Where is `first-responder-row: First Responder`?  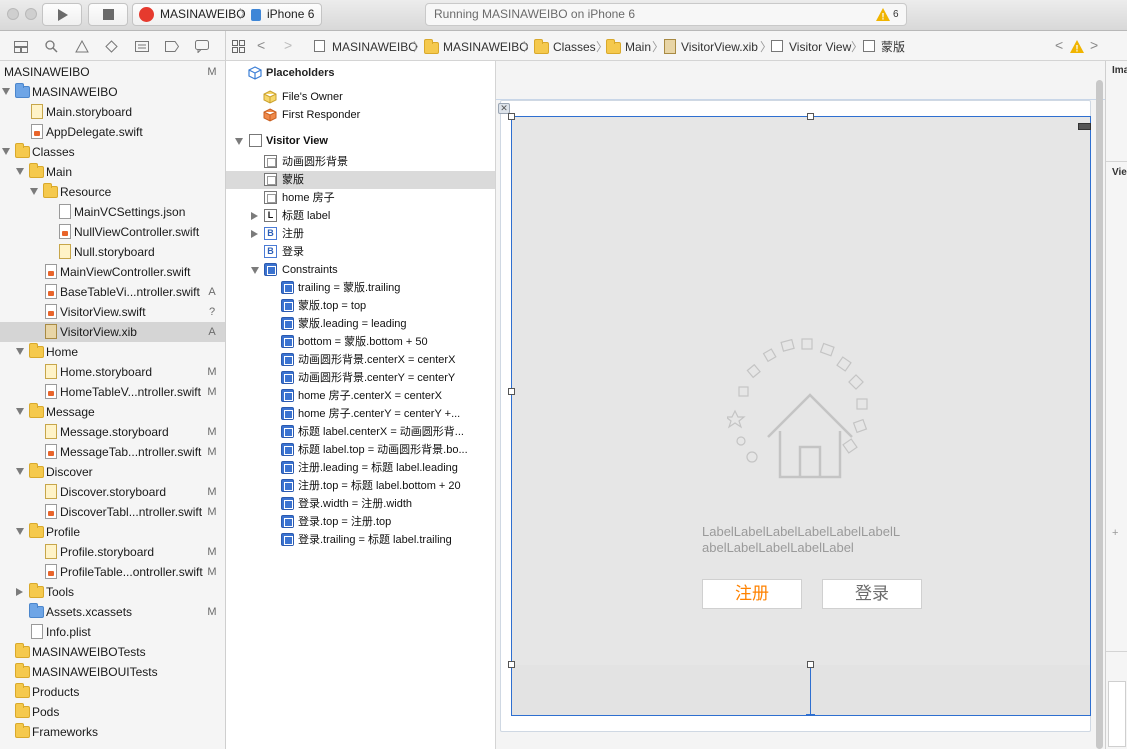
first-responder-row: First Responder is located at coordinates (360, 115).